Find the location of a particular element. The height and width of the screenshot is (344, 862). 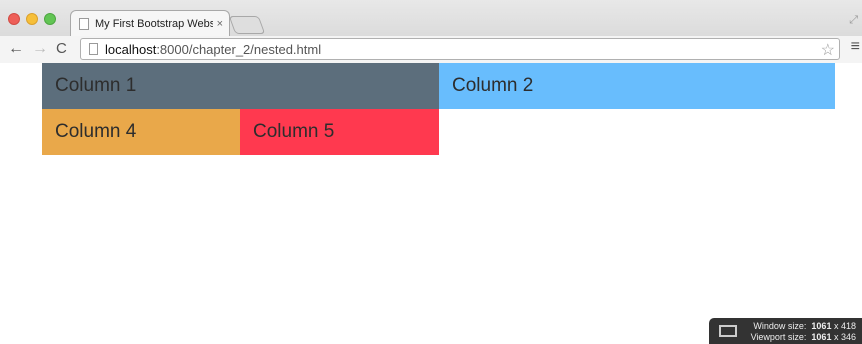

window-size-label: Window size: is located at coordinates (780, 326).